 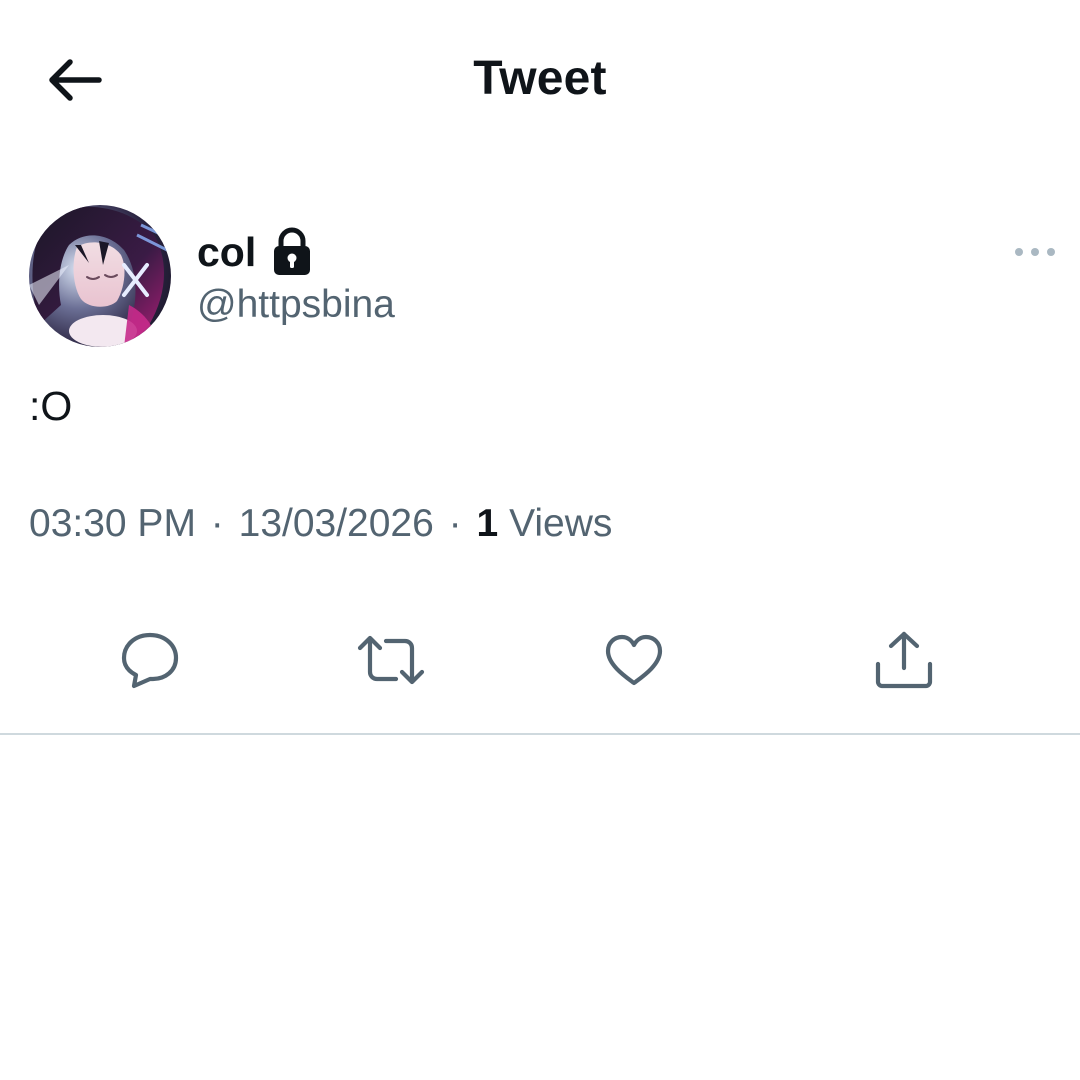 I want to click on reply-icon, so click(x=150, y=660).